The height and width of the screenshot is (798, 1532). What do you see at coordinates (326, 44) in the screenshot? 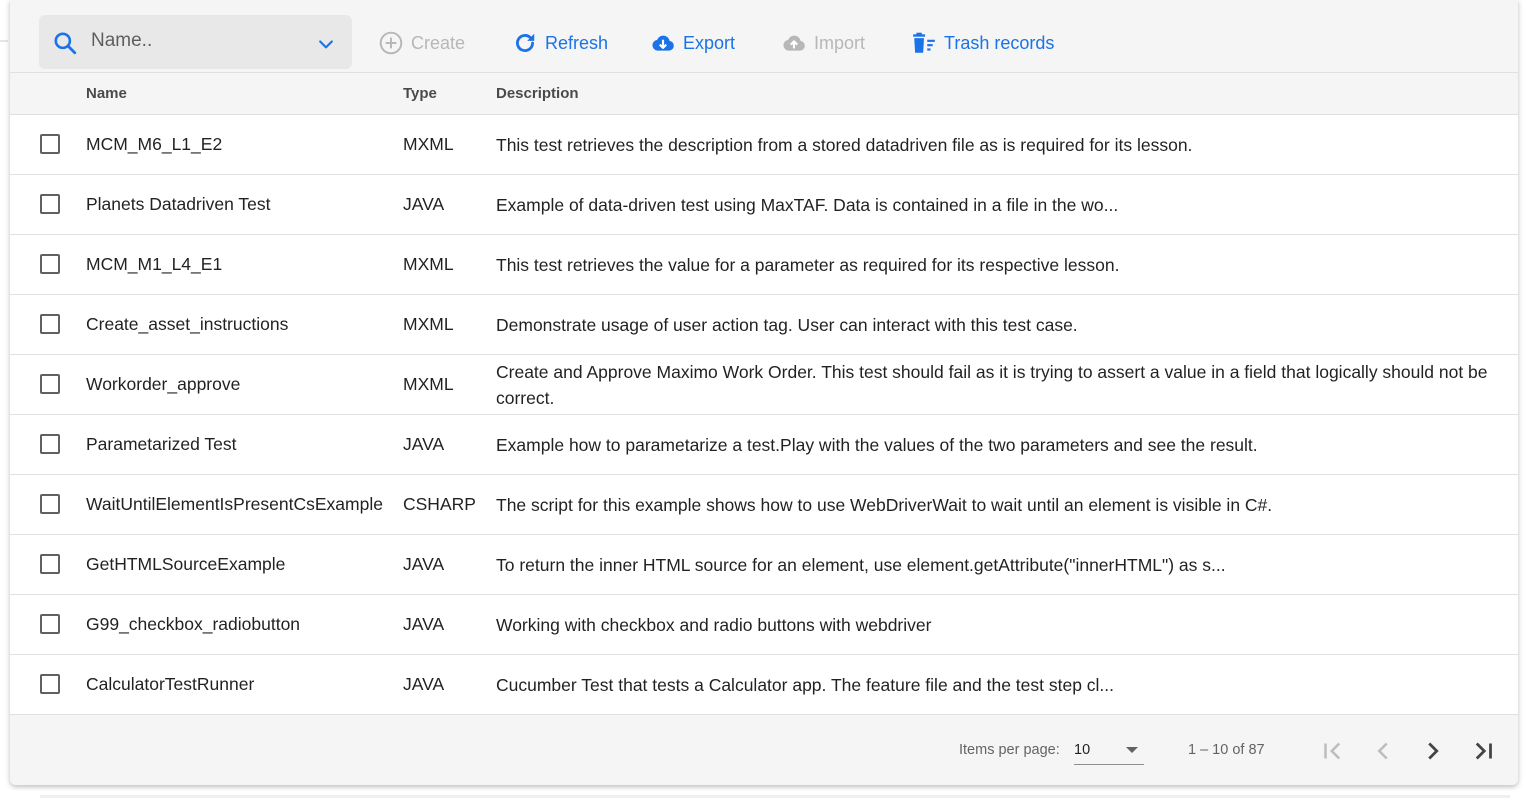
I see `chevron-down-icon` at bounding box center [326, 44].